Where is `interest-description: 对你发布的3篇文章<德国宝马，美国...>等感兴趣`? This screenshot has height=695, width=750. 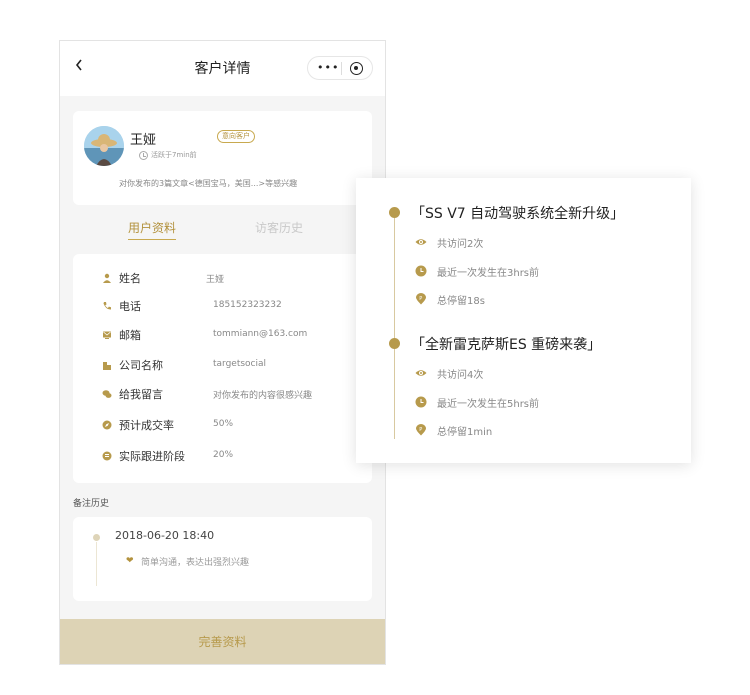 interest-description: 对你发布的3篇文章<德国宝马，美国...>等感兴趣 is located at coordinates (208, 183).